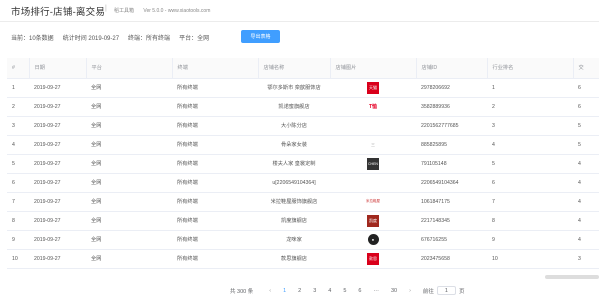 The image size is (599, 299). Describe the element at coordinates (294, 68) in the screenshot. I see `column-header: 店铺名称` at that location.